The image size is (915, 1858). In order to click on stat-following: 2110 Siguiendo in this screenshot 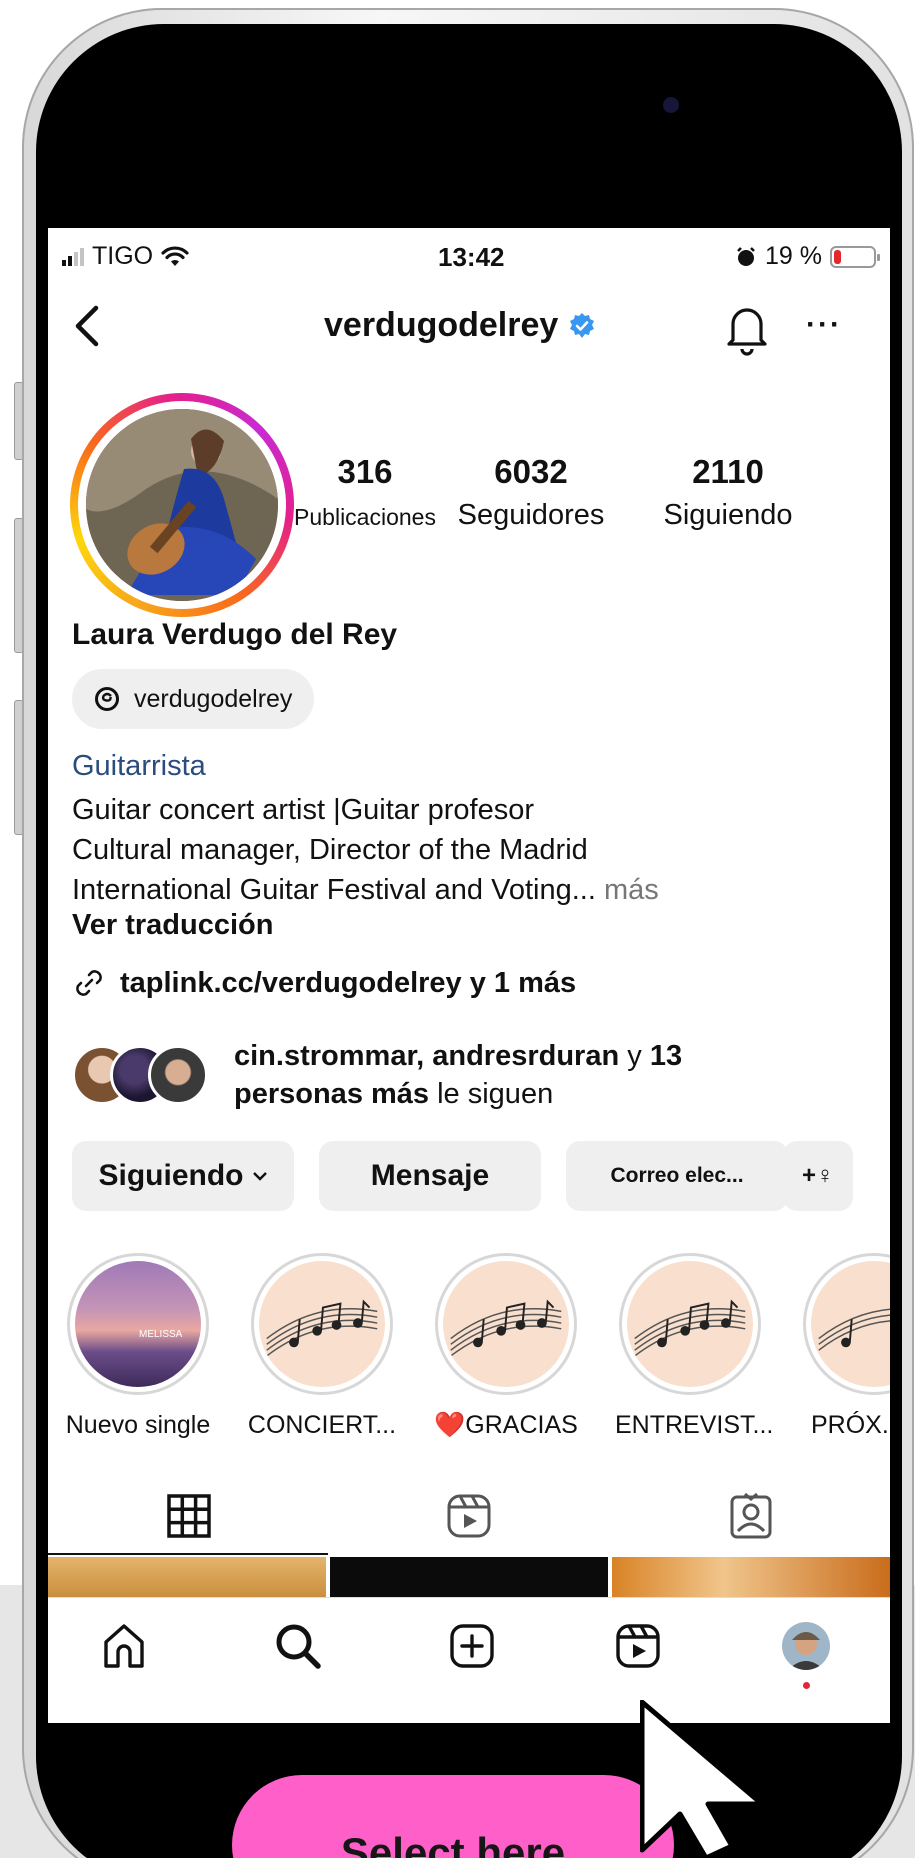, I will do `click(728, 492)`.